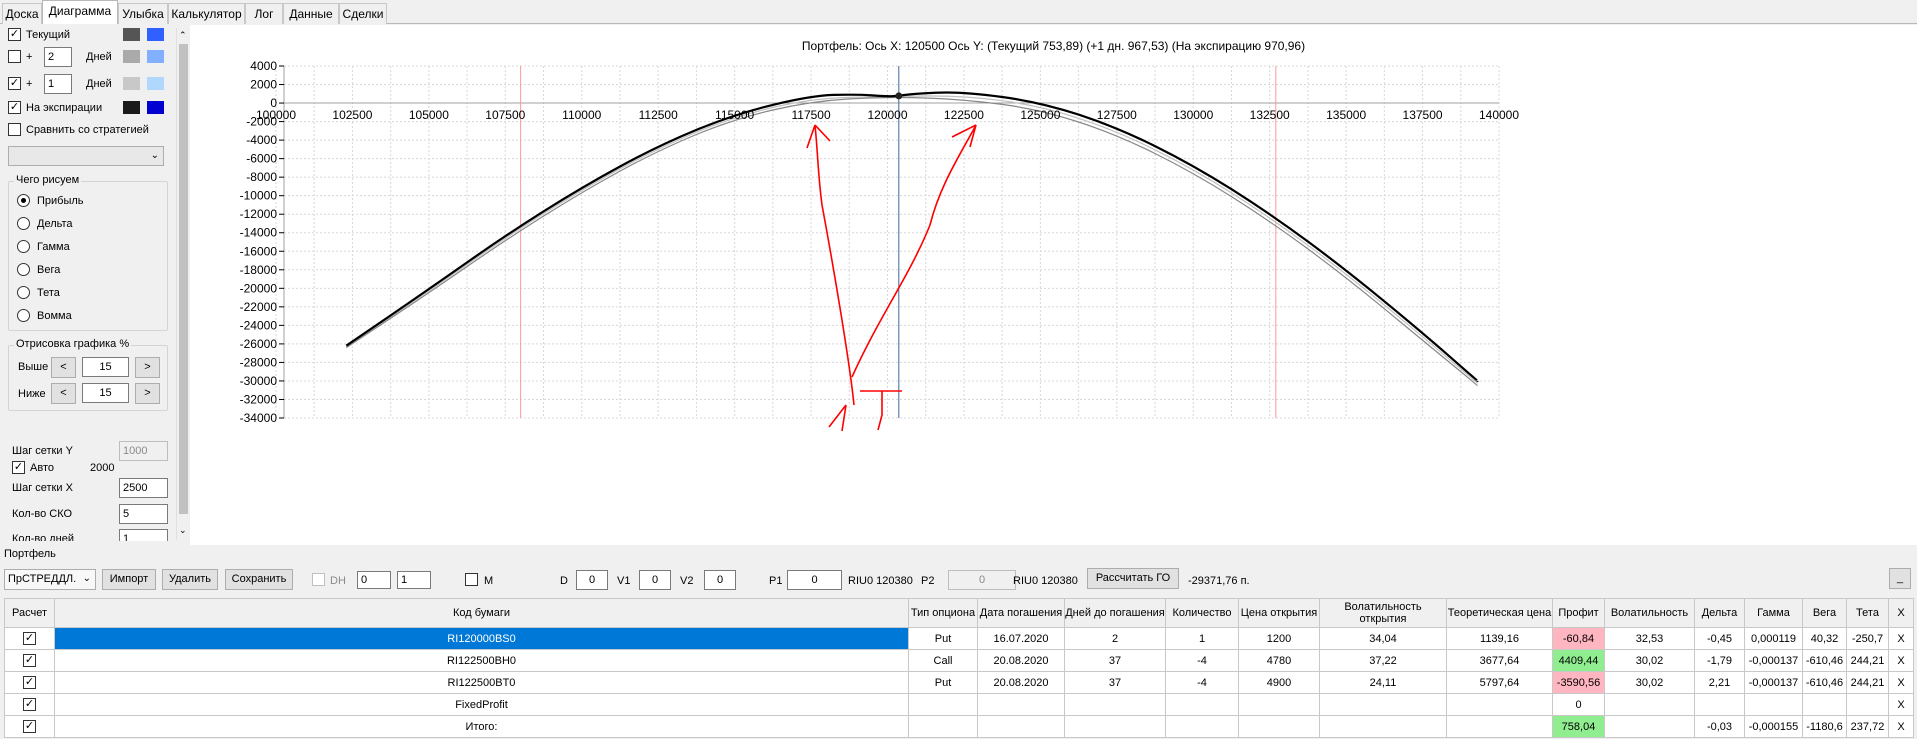 This screenshot has width=1917, height=739. I want to click on col-header-delta: Дельта, so click(1719, 613).